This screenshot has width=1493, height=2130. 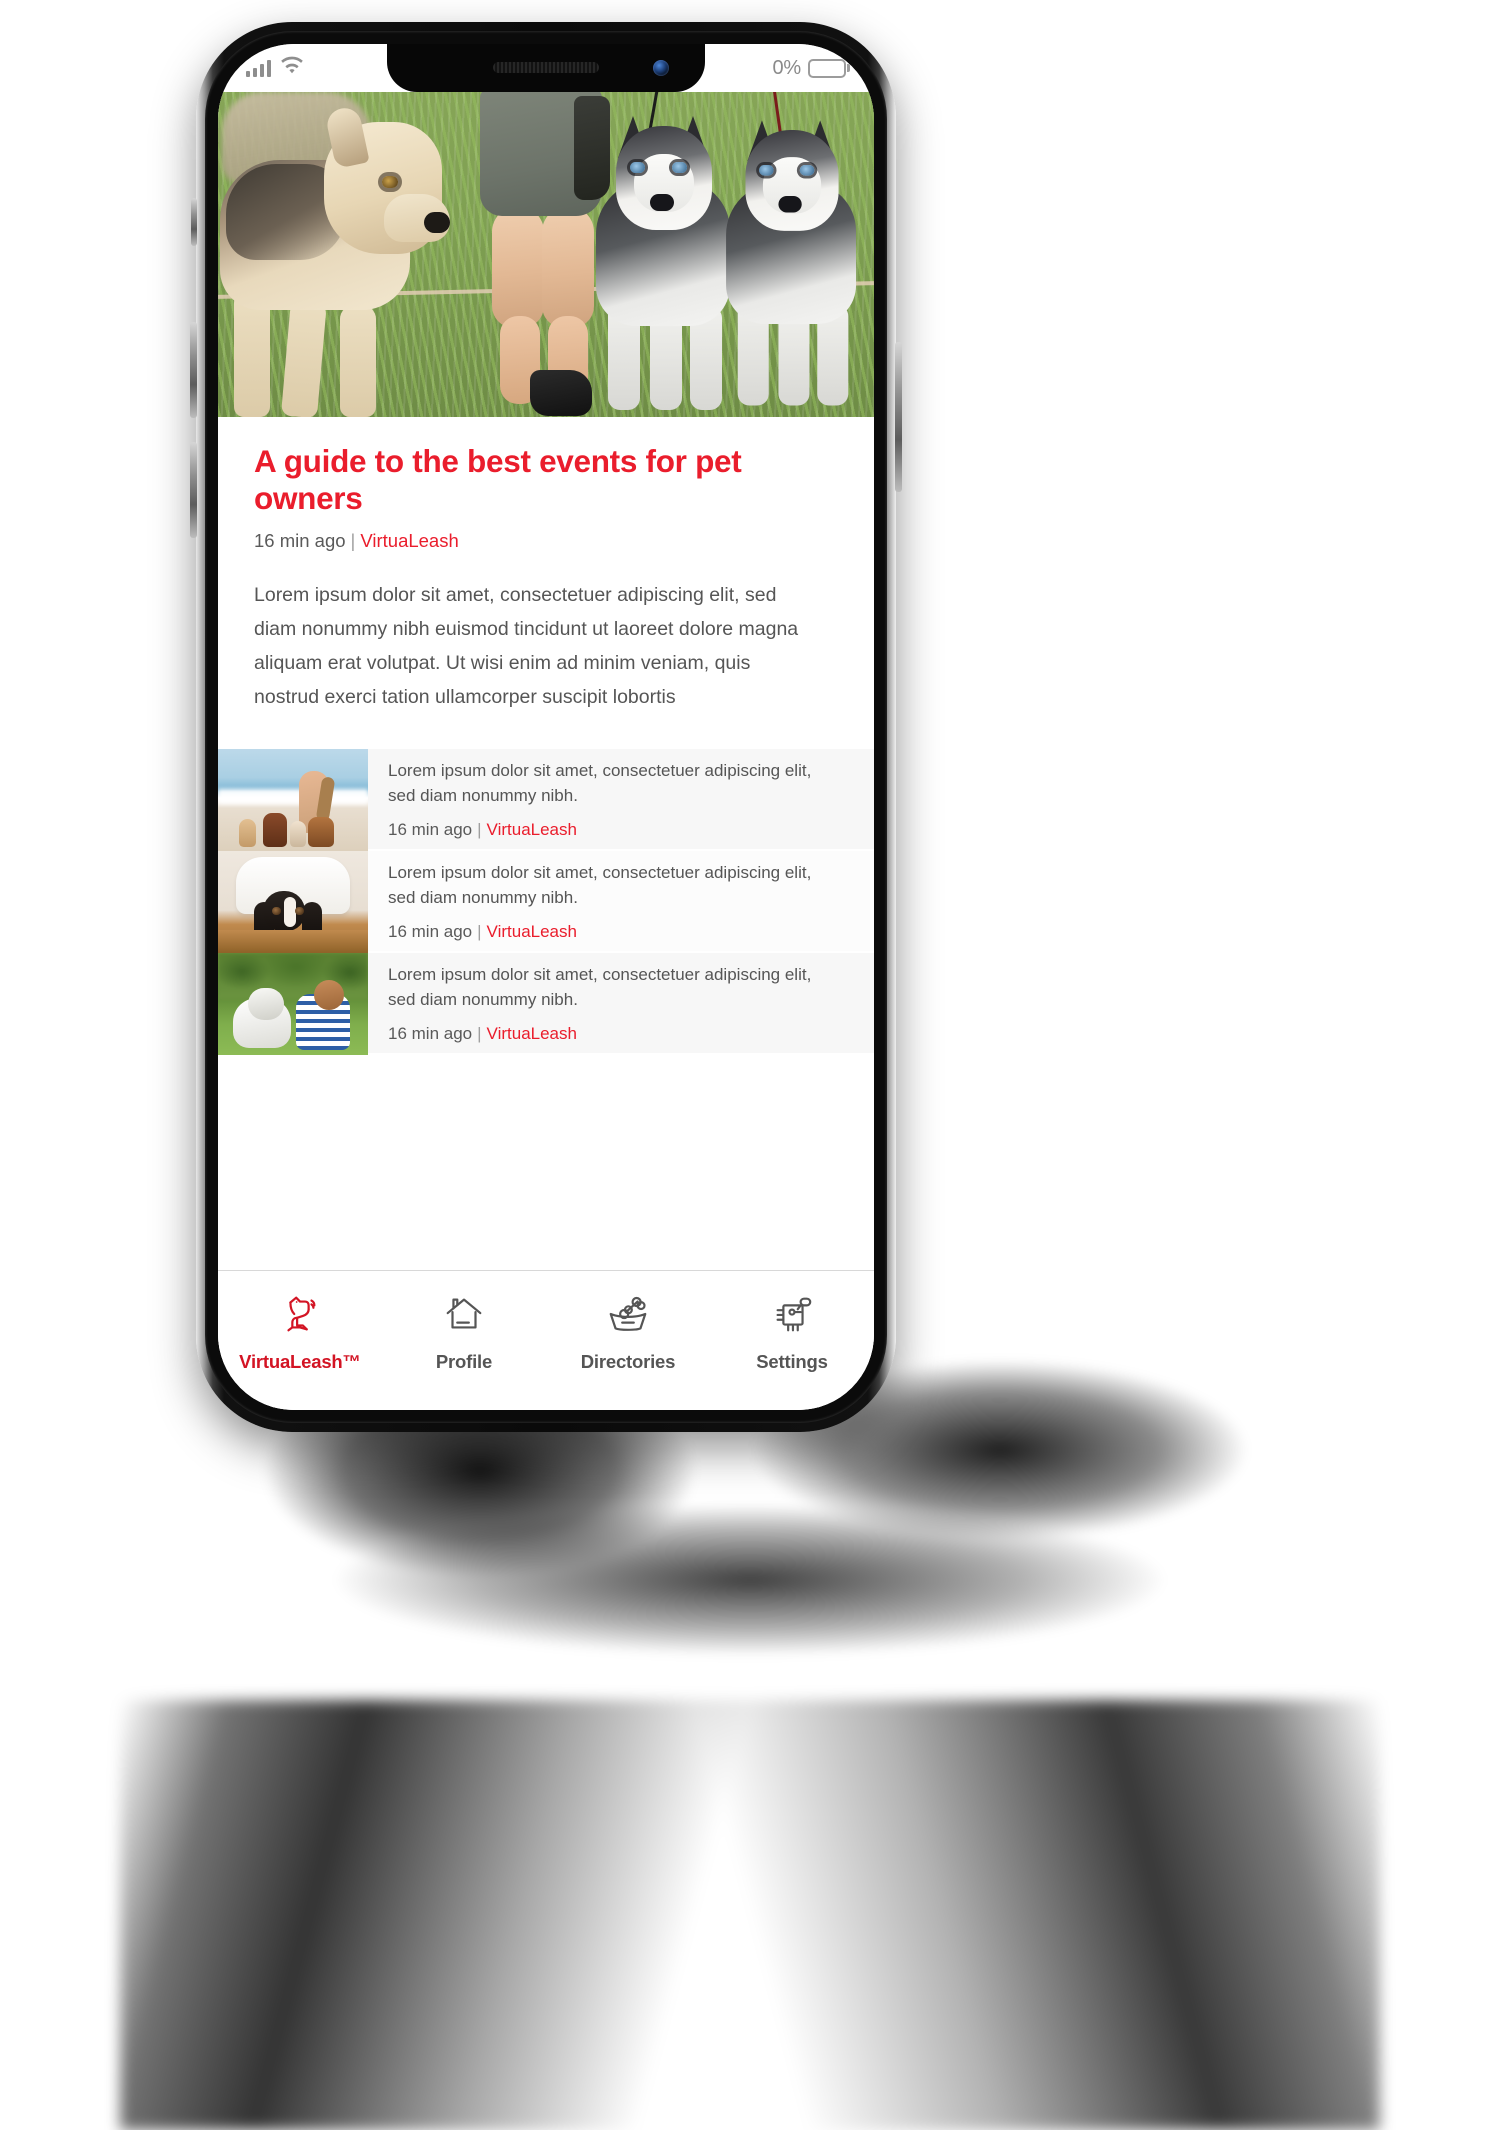 I want to click on tab-label: Settings, so click(x=792, y=1361).